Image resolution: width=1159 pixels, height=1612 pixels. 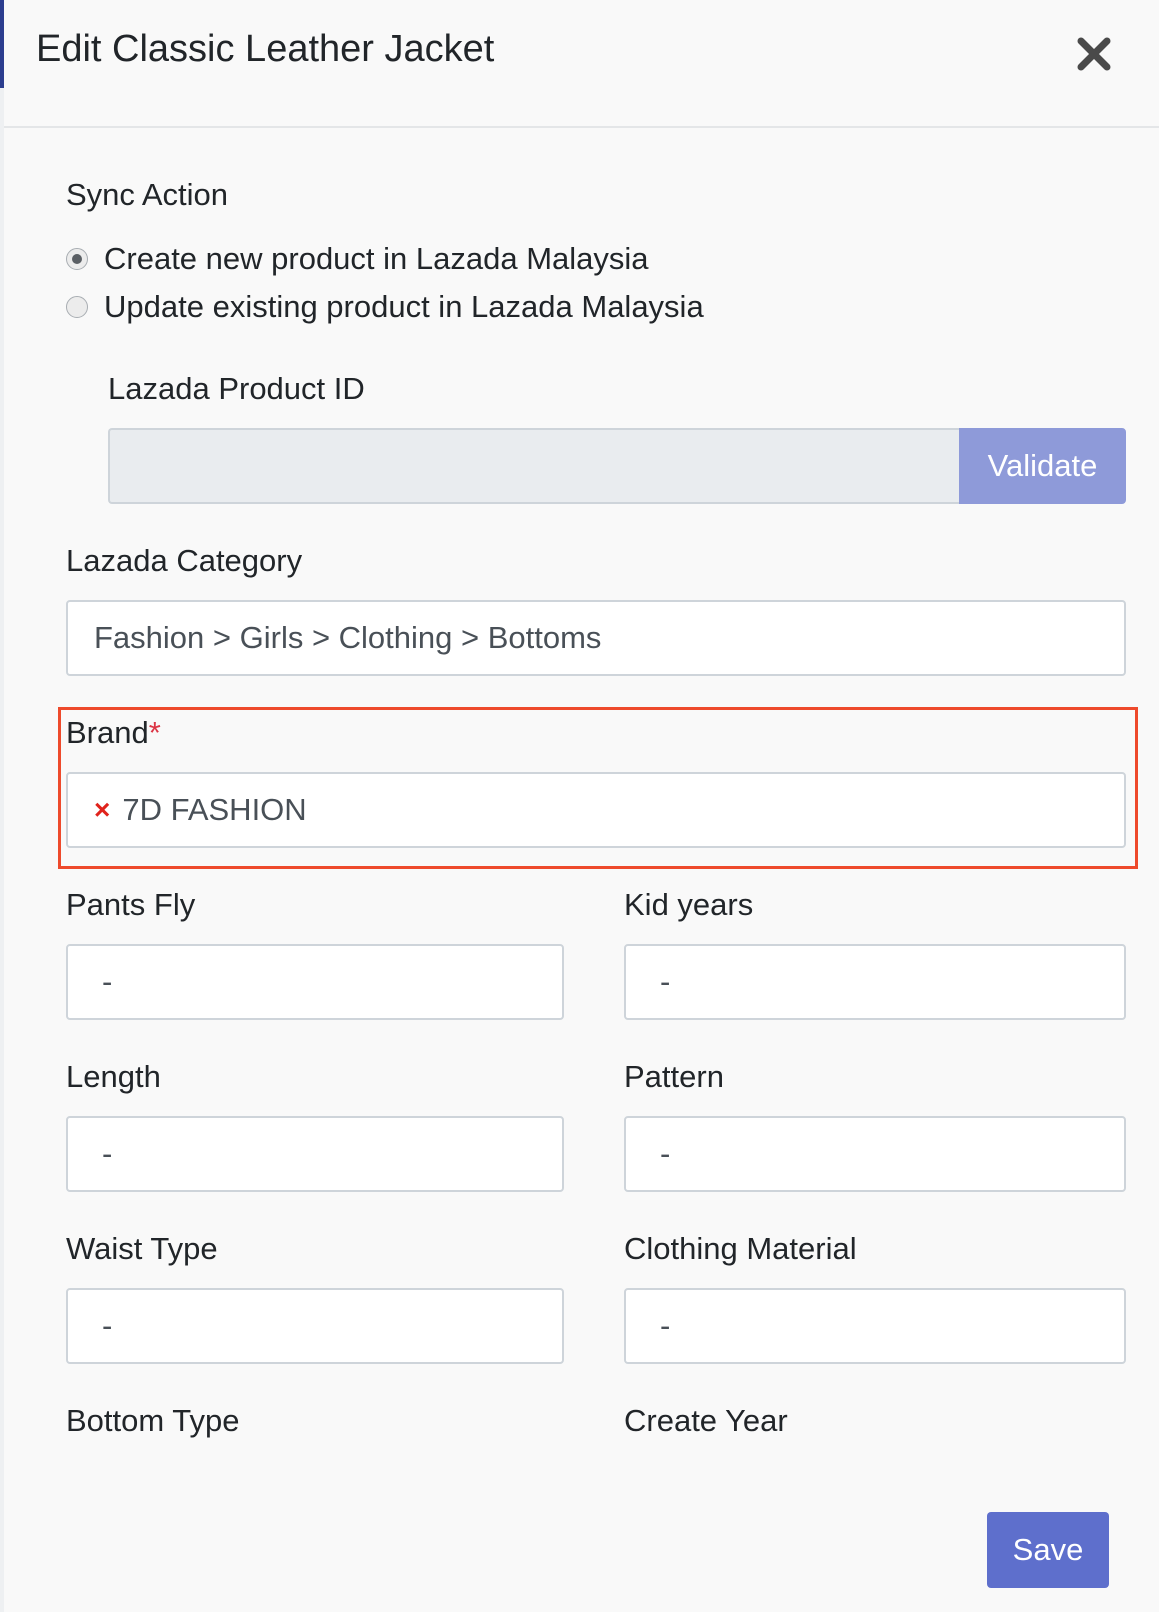 What do you see at coordinates (689, 904) in the screenshot?
I see `kid-years-label: Kid years` at bounding box center [689, 904].